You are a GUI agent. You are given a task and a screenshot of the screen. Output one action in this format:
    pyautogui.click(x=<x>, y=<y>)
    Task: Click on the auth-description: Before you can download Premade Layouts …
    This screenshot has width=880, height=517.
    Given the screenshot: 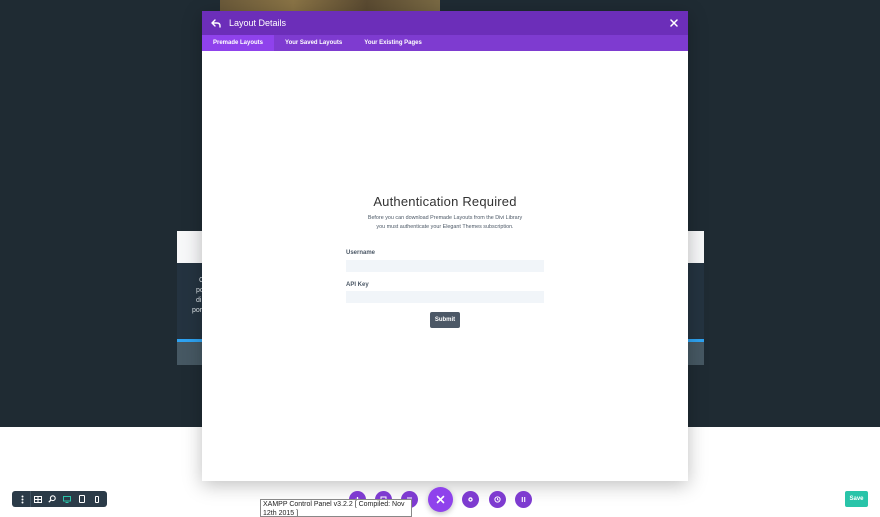 What is the action you would take?
    pyautogui.click(x=445, y=222)
    